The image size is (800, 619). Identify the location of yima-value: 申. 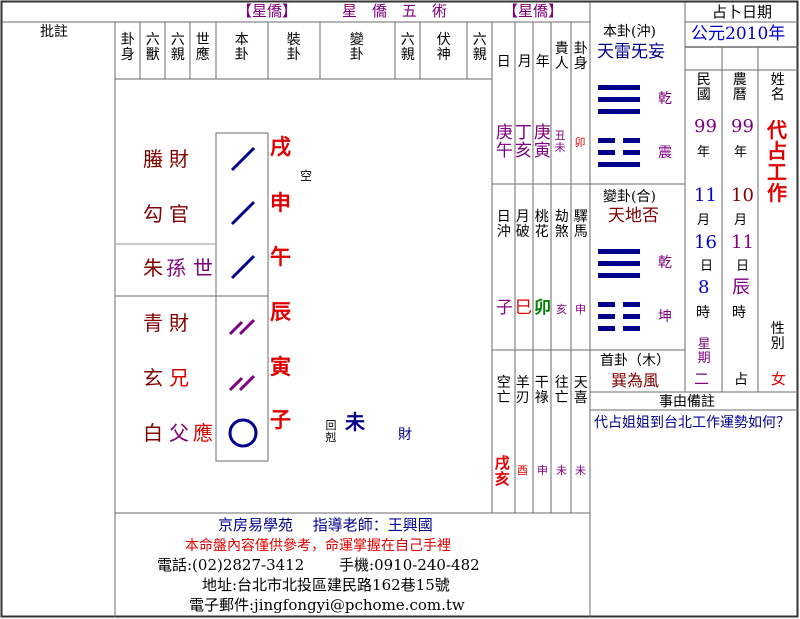
(580, 309).